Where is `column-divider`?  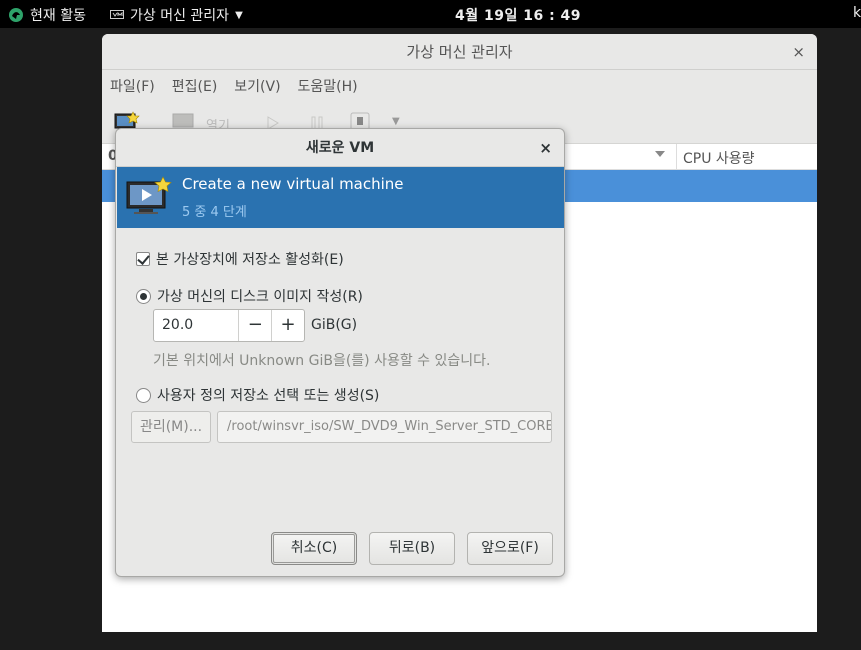
column-divider is located at coordinates (676, 157).